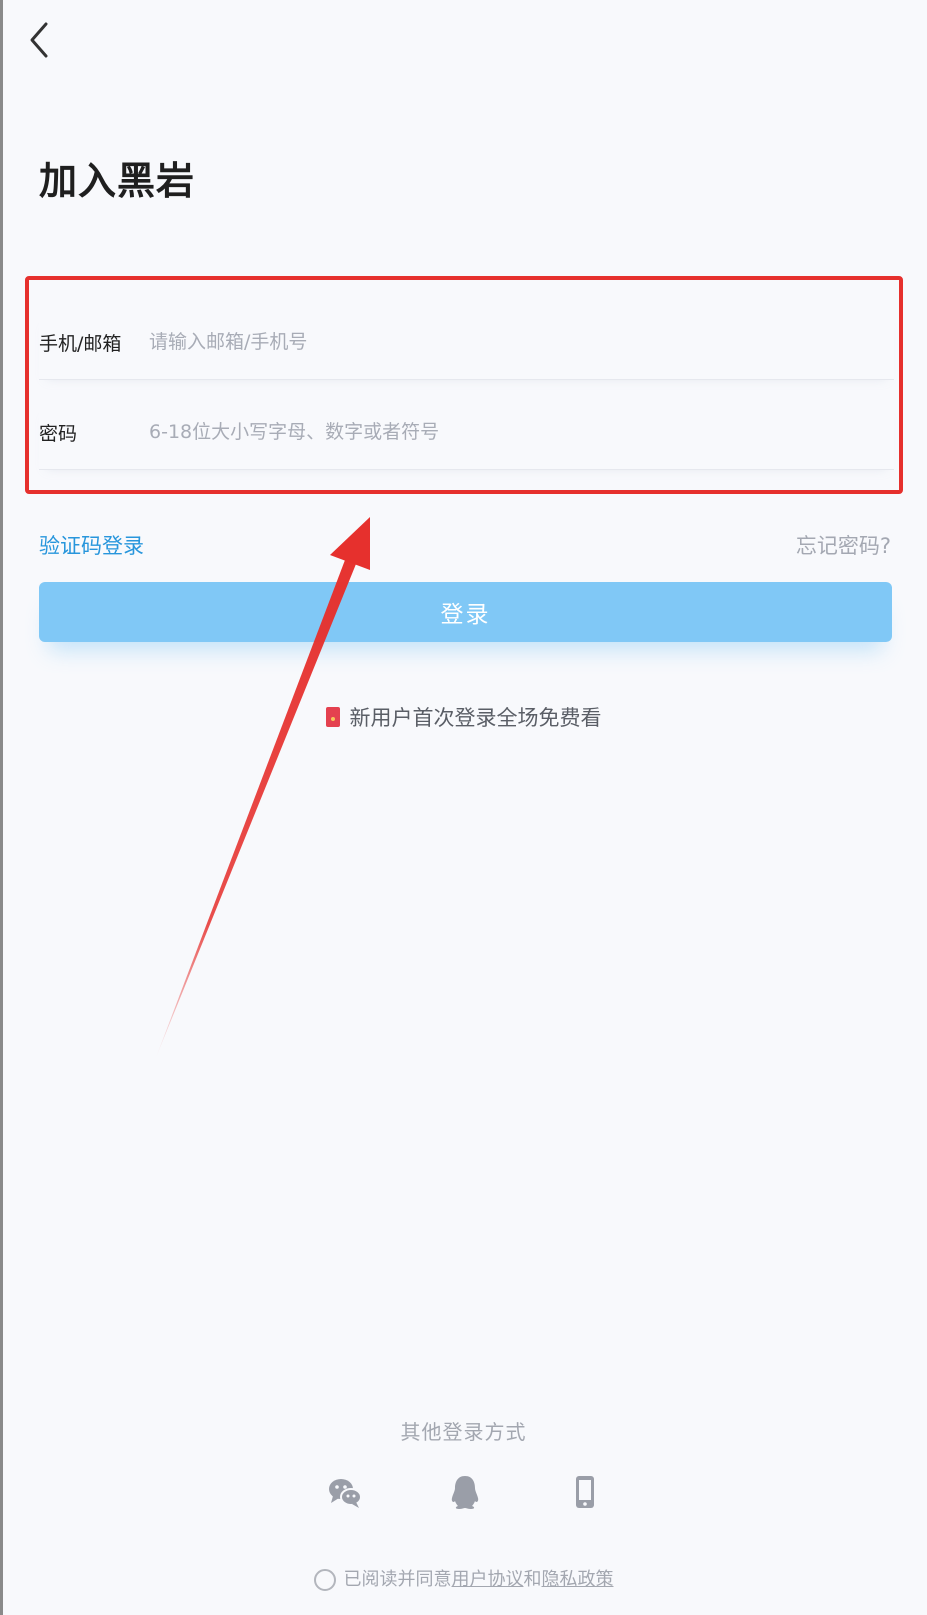  I want to click on agreement-row: 已阅读并同意用户协议和隐私政策, so click(463, 1578).